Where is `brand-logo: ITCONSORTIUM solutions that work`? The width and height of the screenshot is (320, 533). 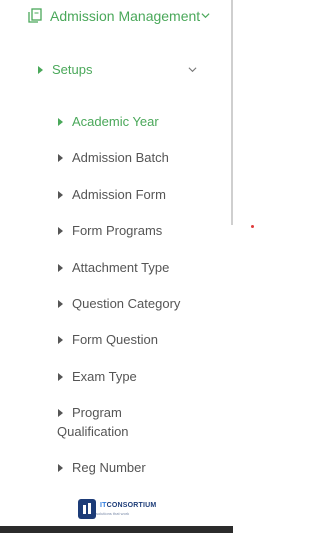 brand-logo: ITCONSORTIUM solutions that work is located at coordinates (117, 509).